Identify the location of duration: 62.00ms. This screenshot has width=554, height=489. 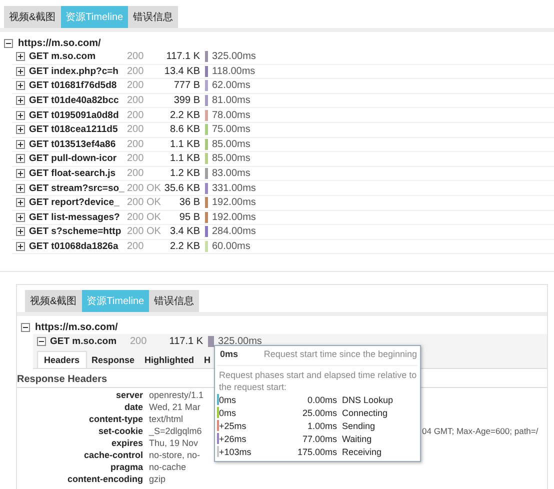
(231, 86).